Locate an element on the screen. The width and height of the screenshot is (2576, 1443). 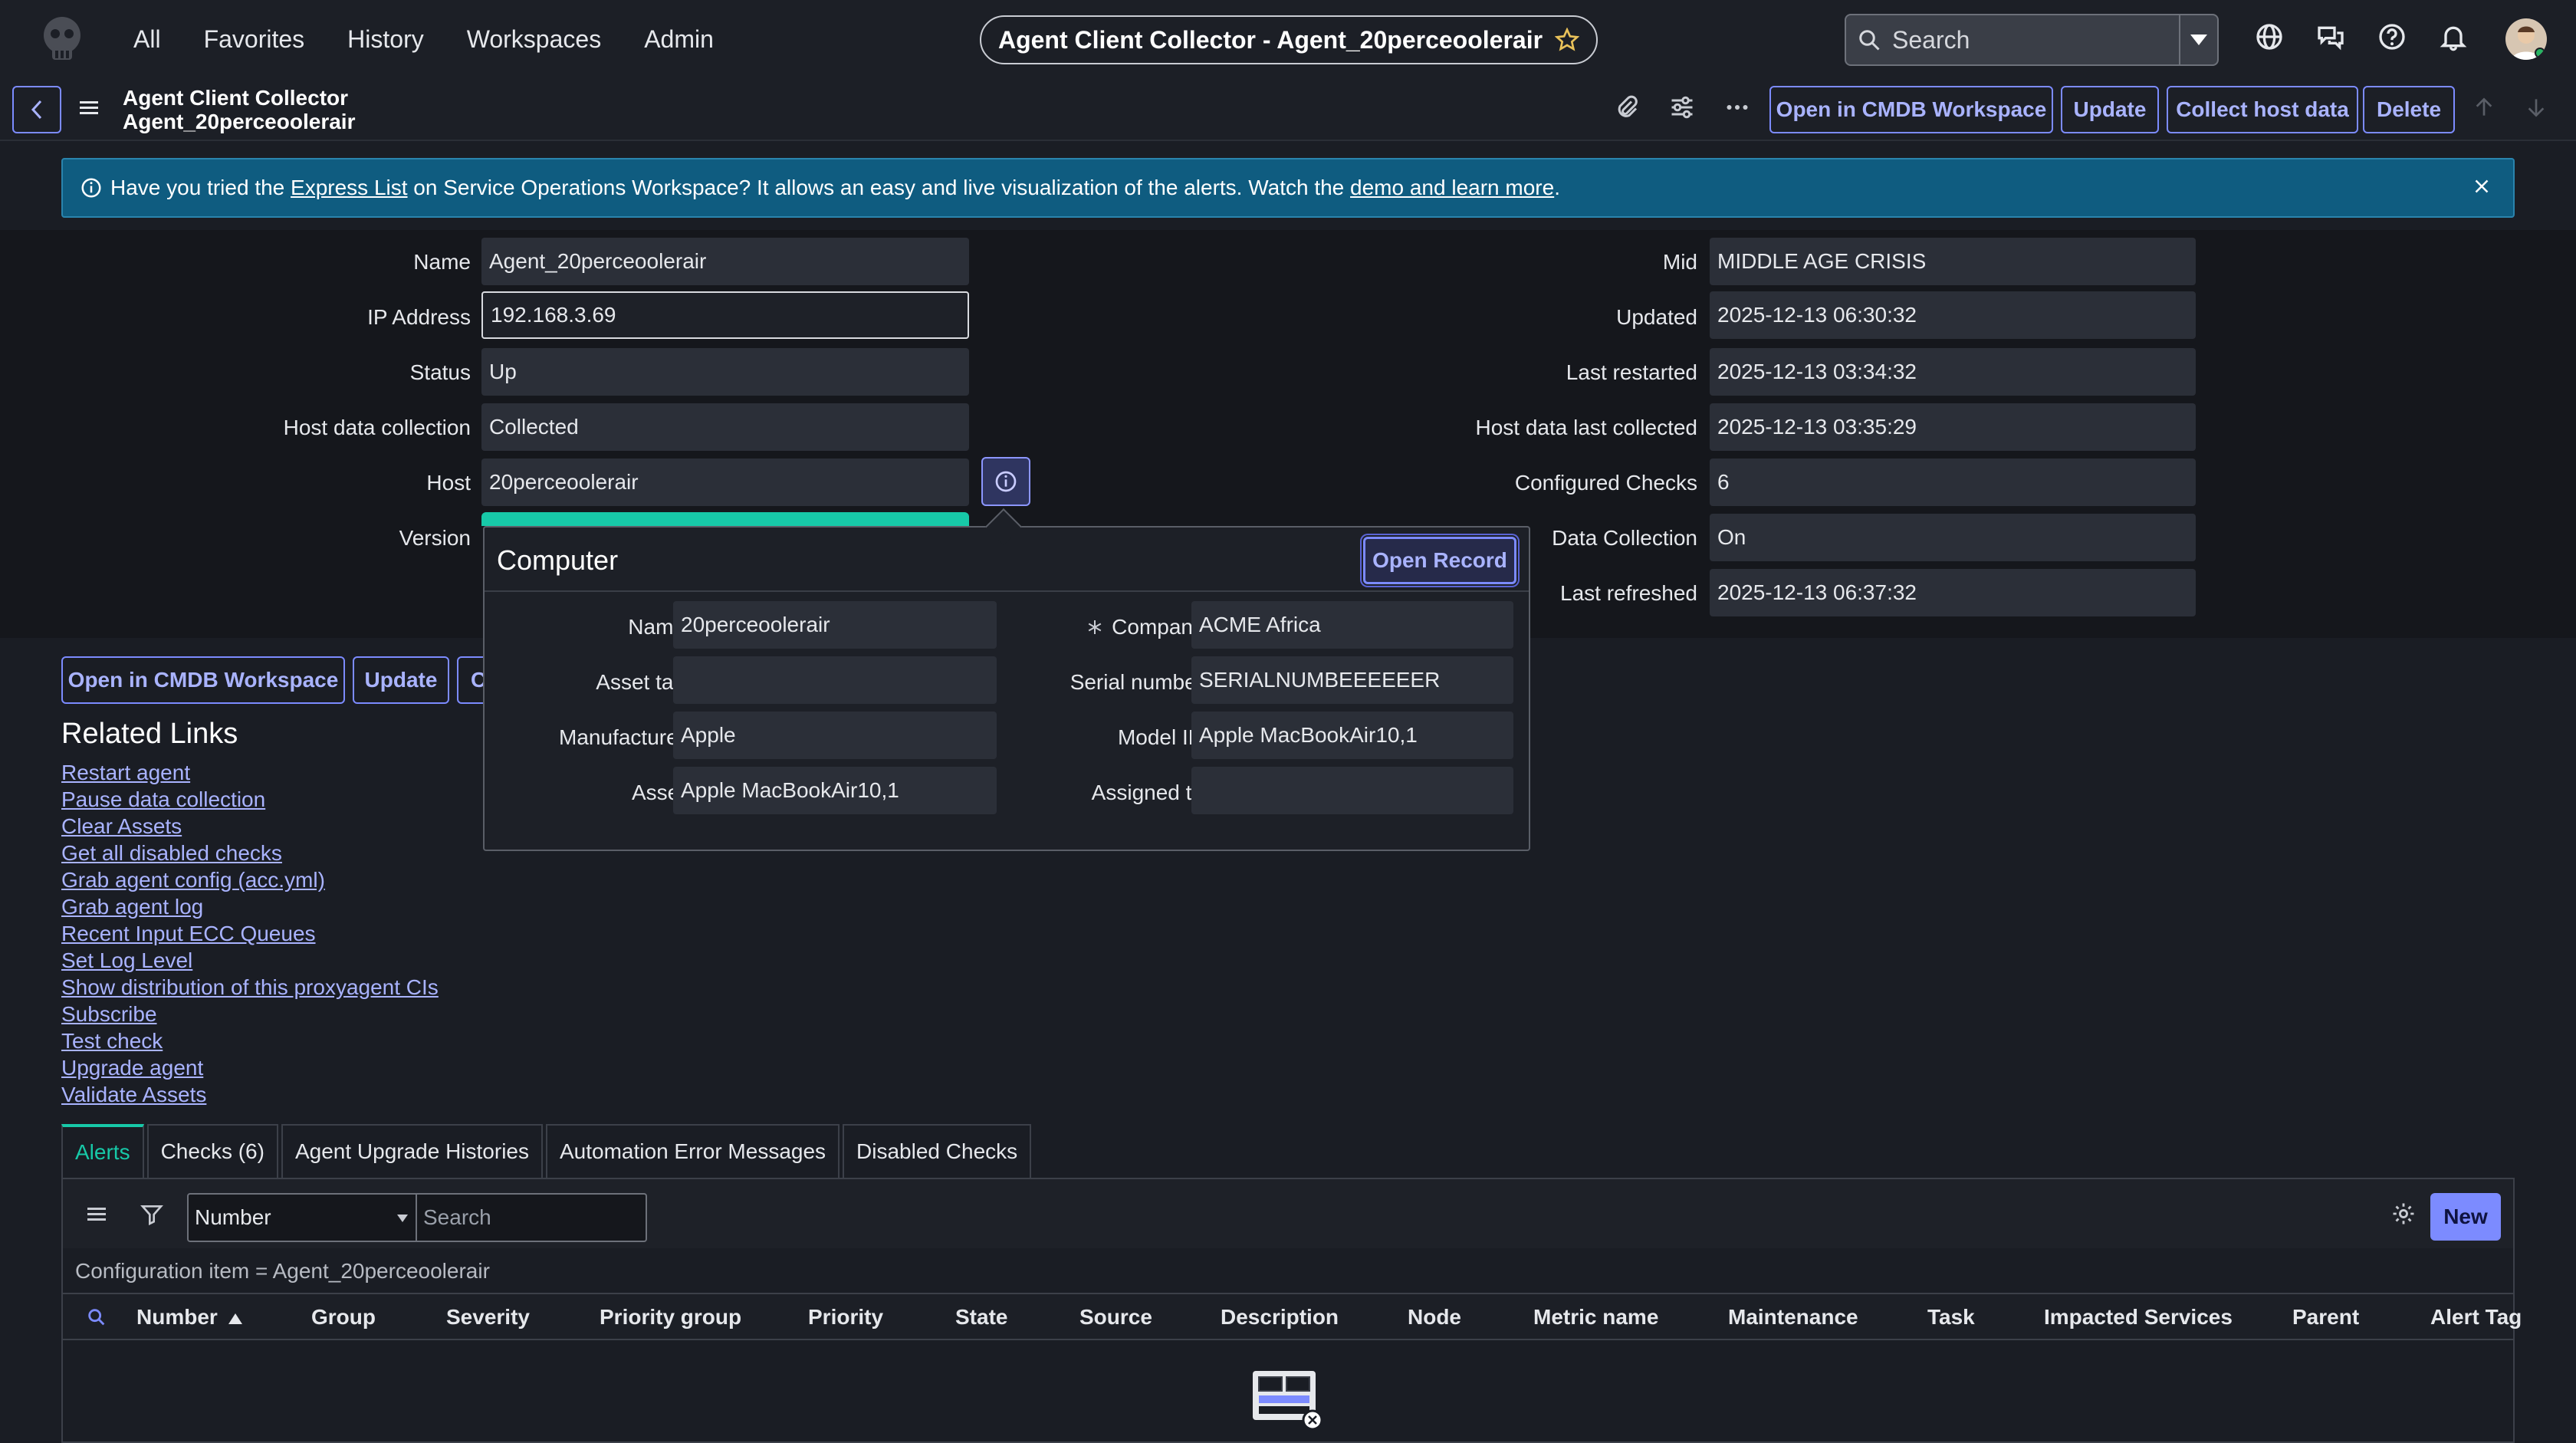
sliders-icon is located at coordinates (1682, 108).